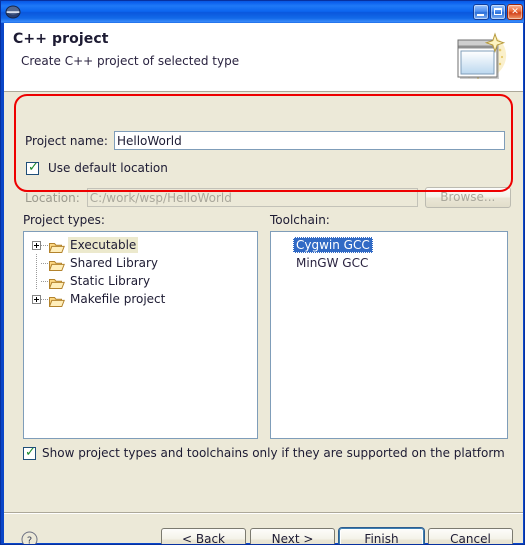  What do you see at coordinates (140, 245) in the screenshot?
I see `tree-item-executable: Executable` at bounding box center [140, 245].